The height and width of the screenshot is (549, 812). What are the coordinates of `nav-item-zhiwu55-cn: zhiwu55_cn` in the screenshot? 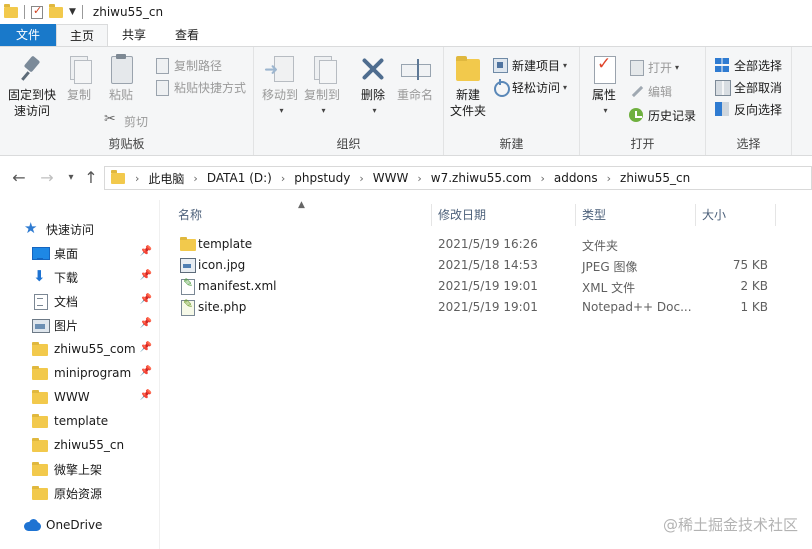 It's located at (95, 445).